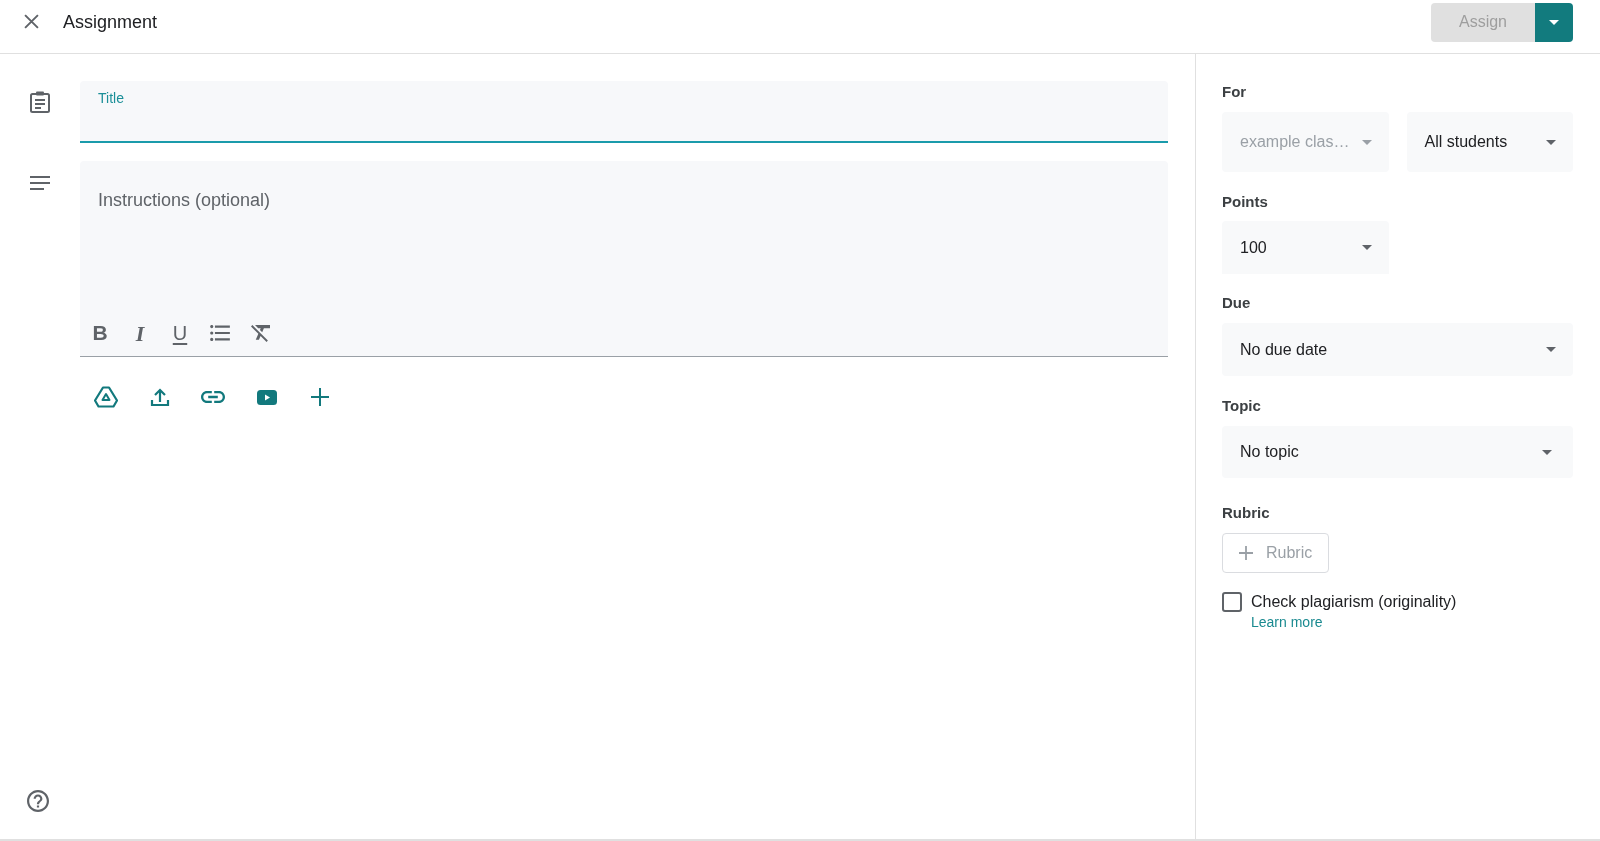  What do you see at coordinates (260, 333) in the screenshot?
I see `clear-formatting-icon` at bounding box center [260, 333].